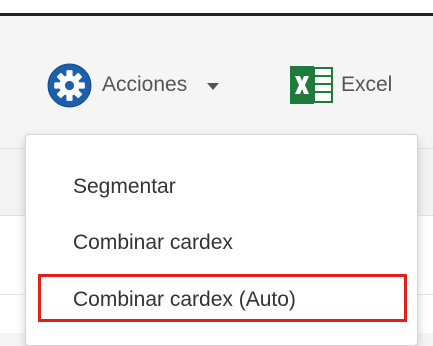 This screenshot has width=433, height=346. Describe the element at coordinates (124, 187) in the screenshot. I see `menu-item-segmentar: Segmentar` at that location.